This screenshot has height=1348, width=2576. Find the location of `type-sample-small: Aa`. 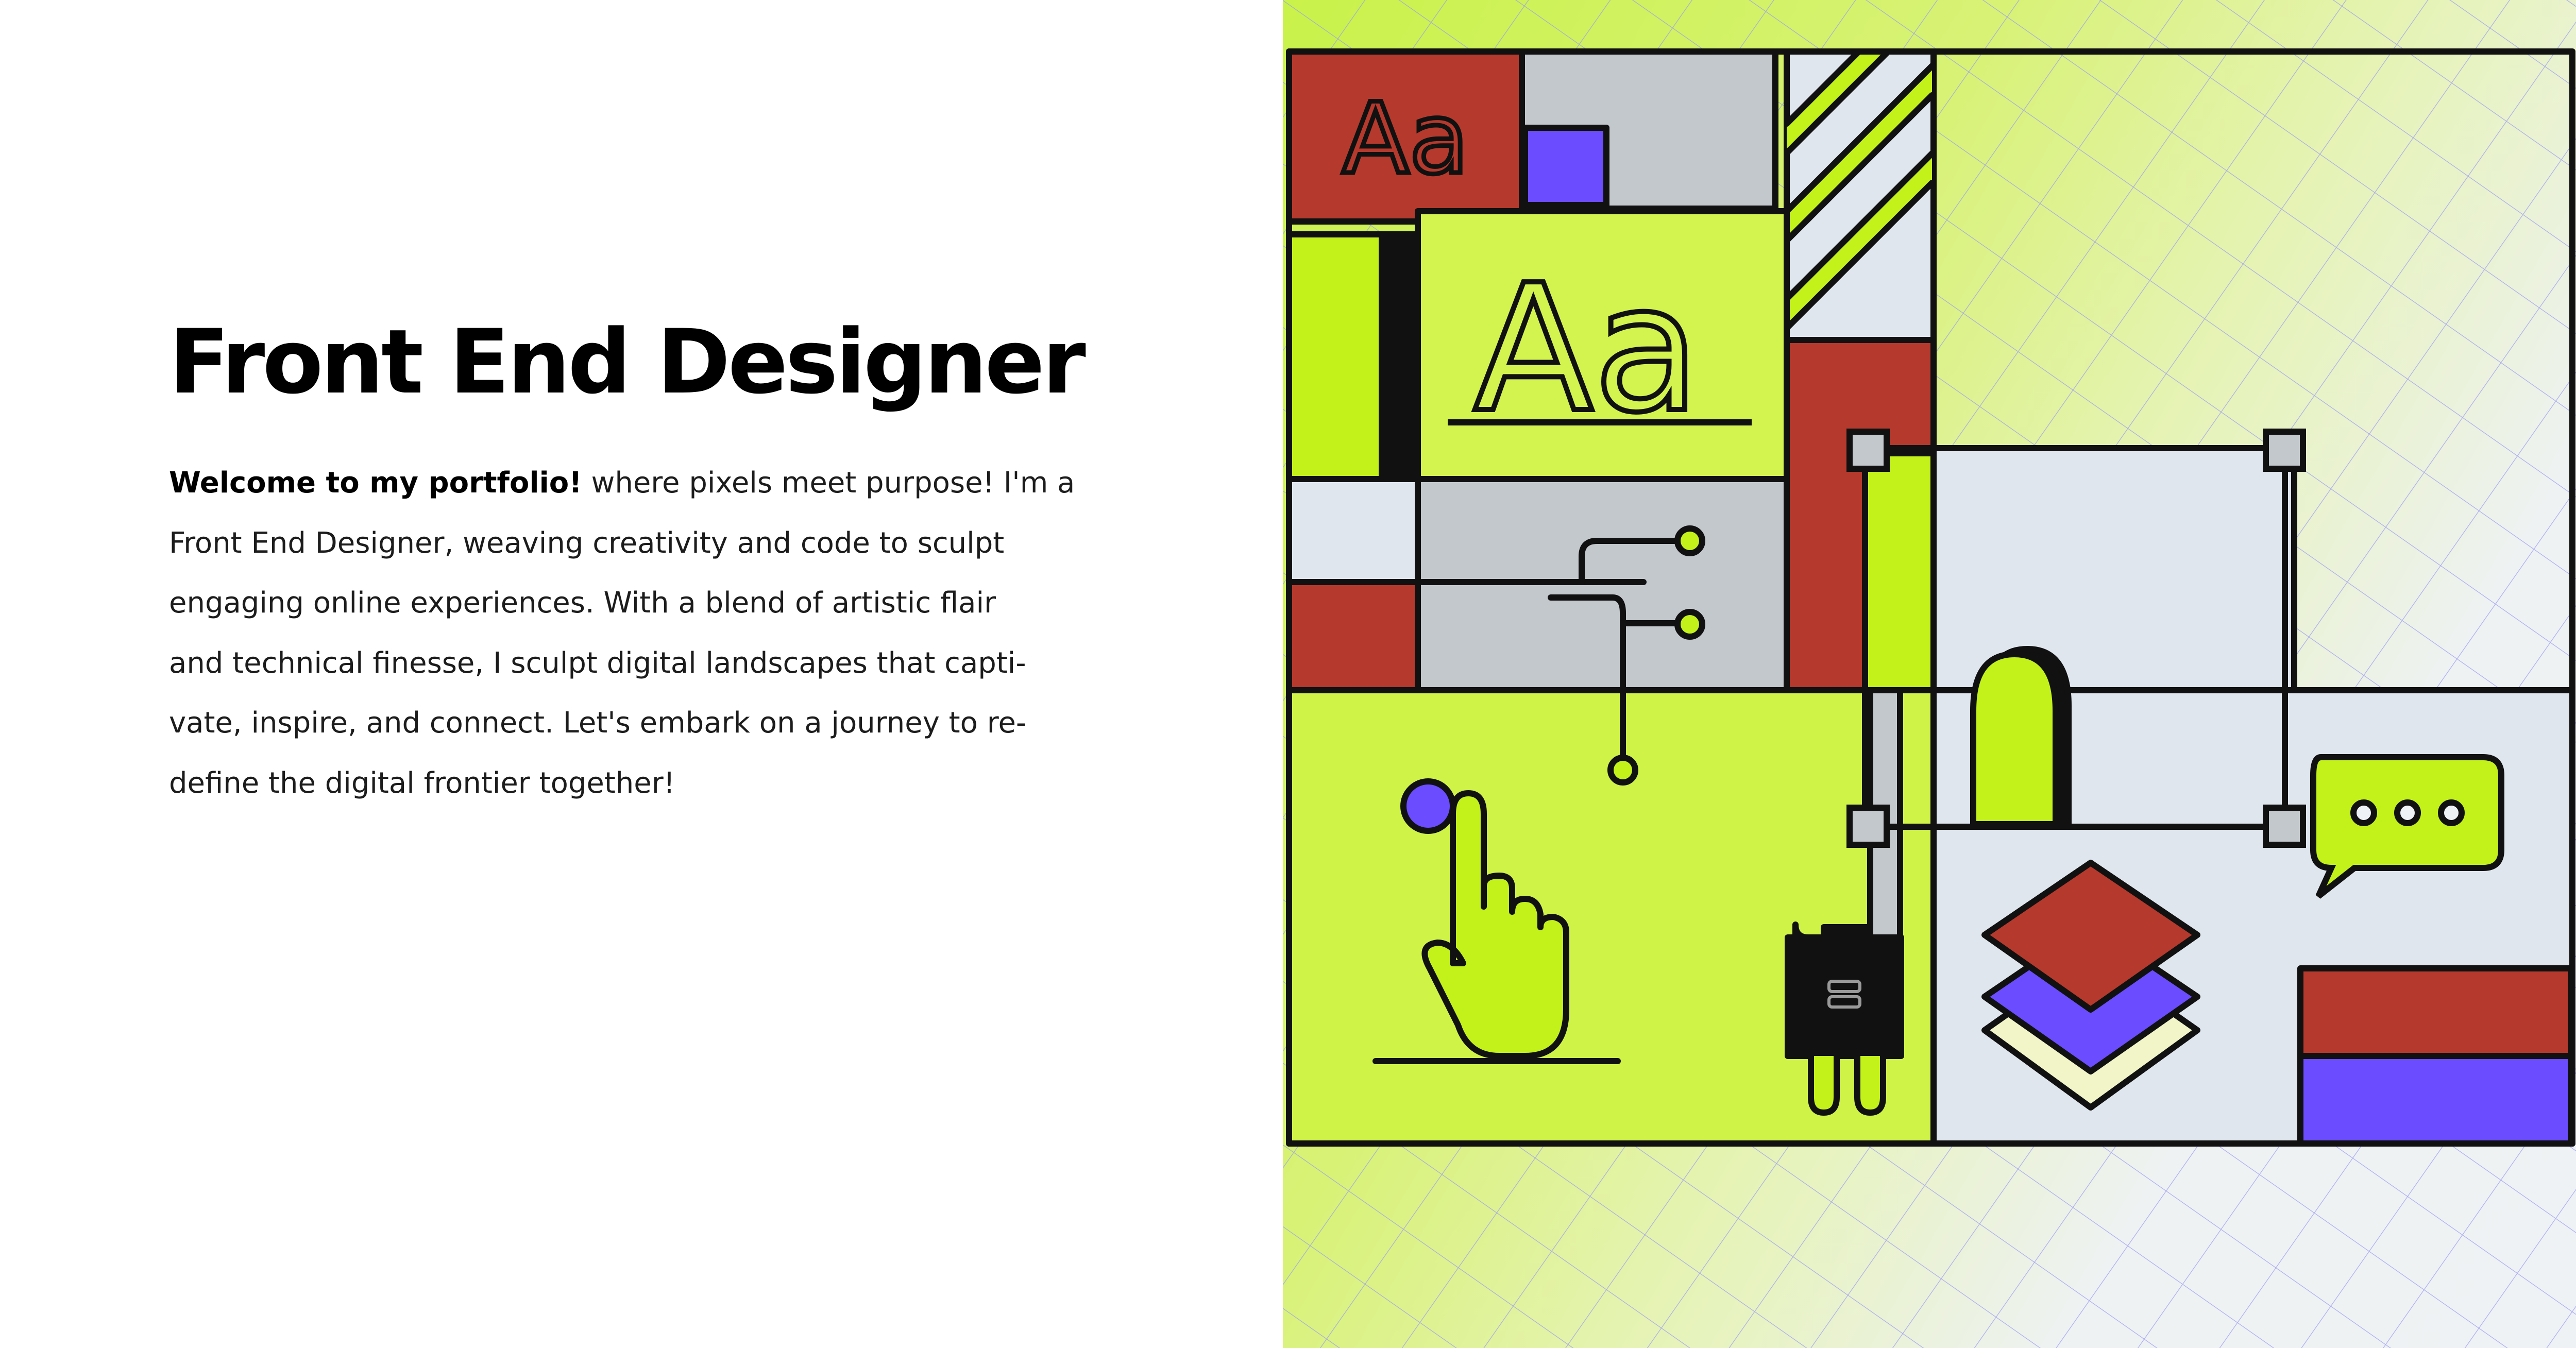

type-sample-small: Aa is located at coordinates (1405, 139).